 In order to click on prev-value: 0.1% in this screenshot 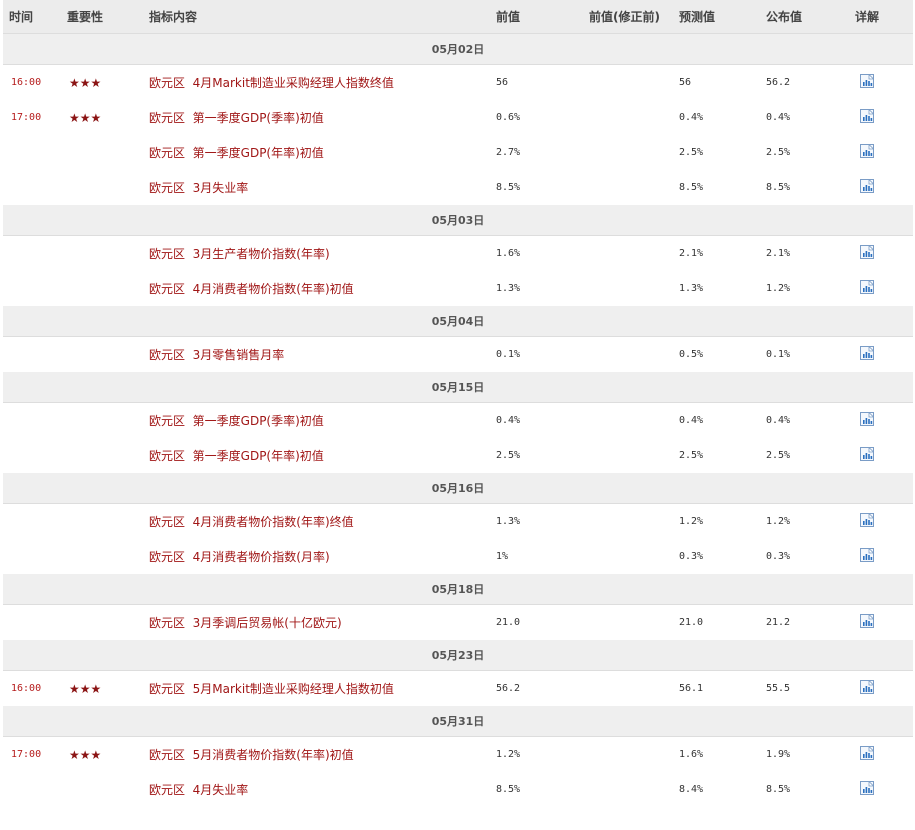, I will do `click(542, 354)`.